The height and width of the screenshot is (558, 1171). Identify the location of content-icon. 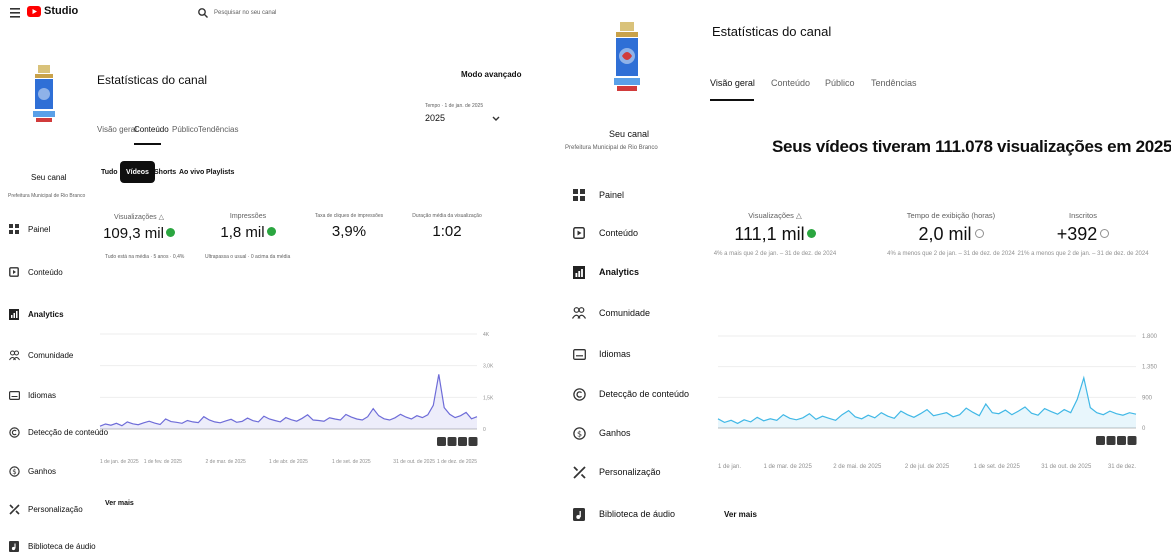
(579, 233).